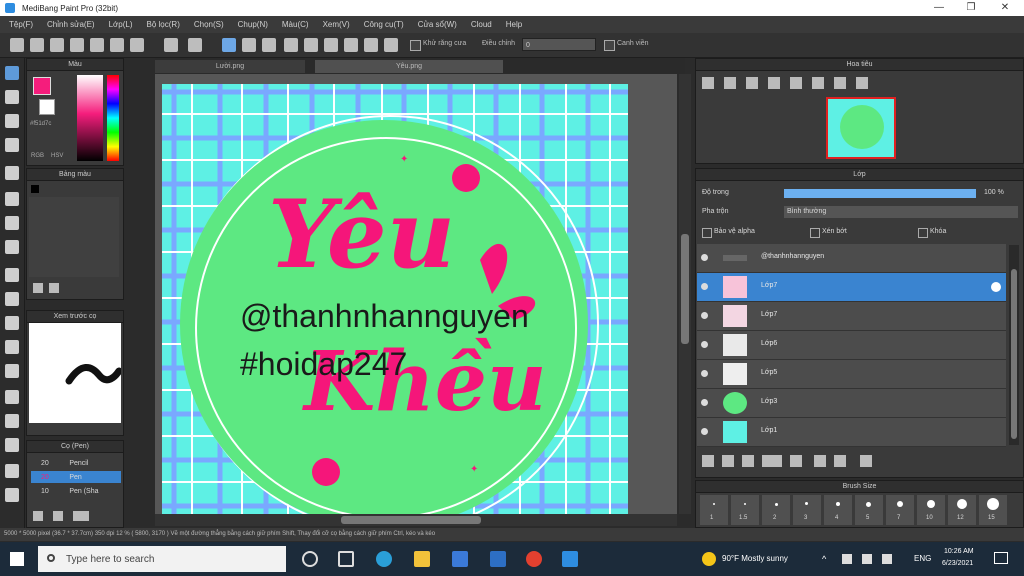 This screenshot has height=576, width=1024. What do you see at coordinates (815, 233) in the screenshot?
I see `clip-checkbox` at bounding box center [815, 233].